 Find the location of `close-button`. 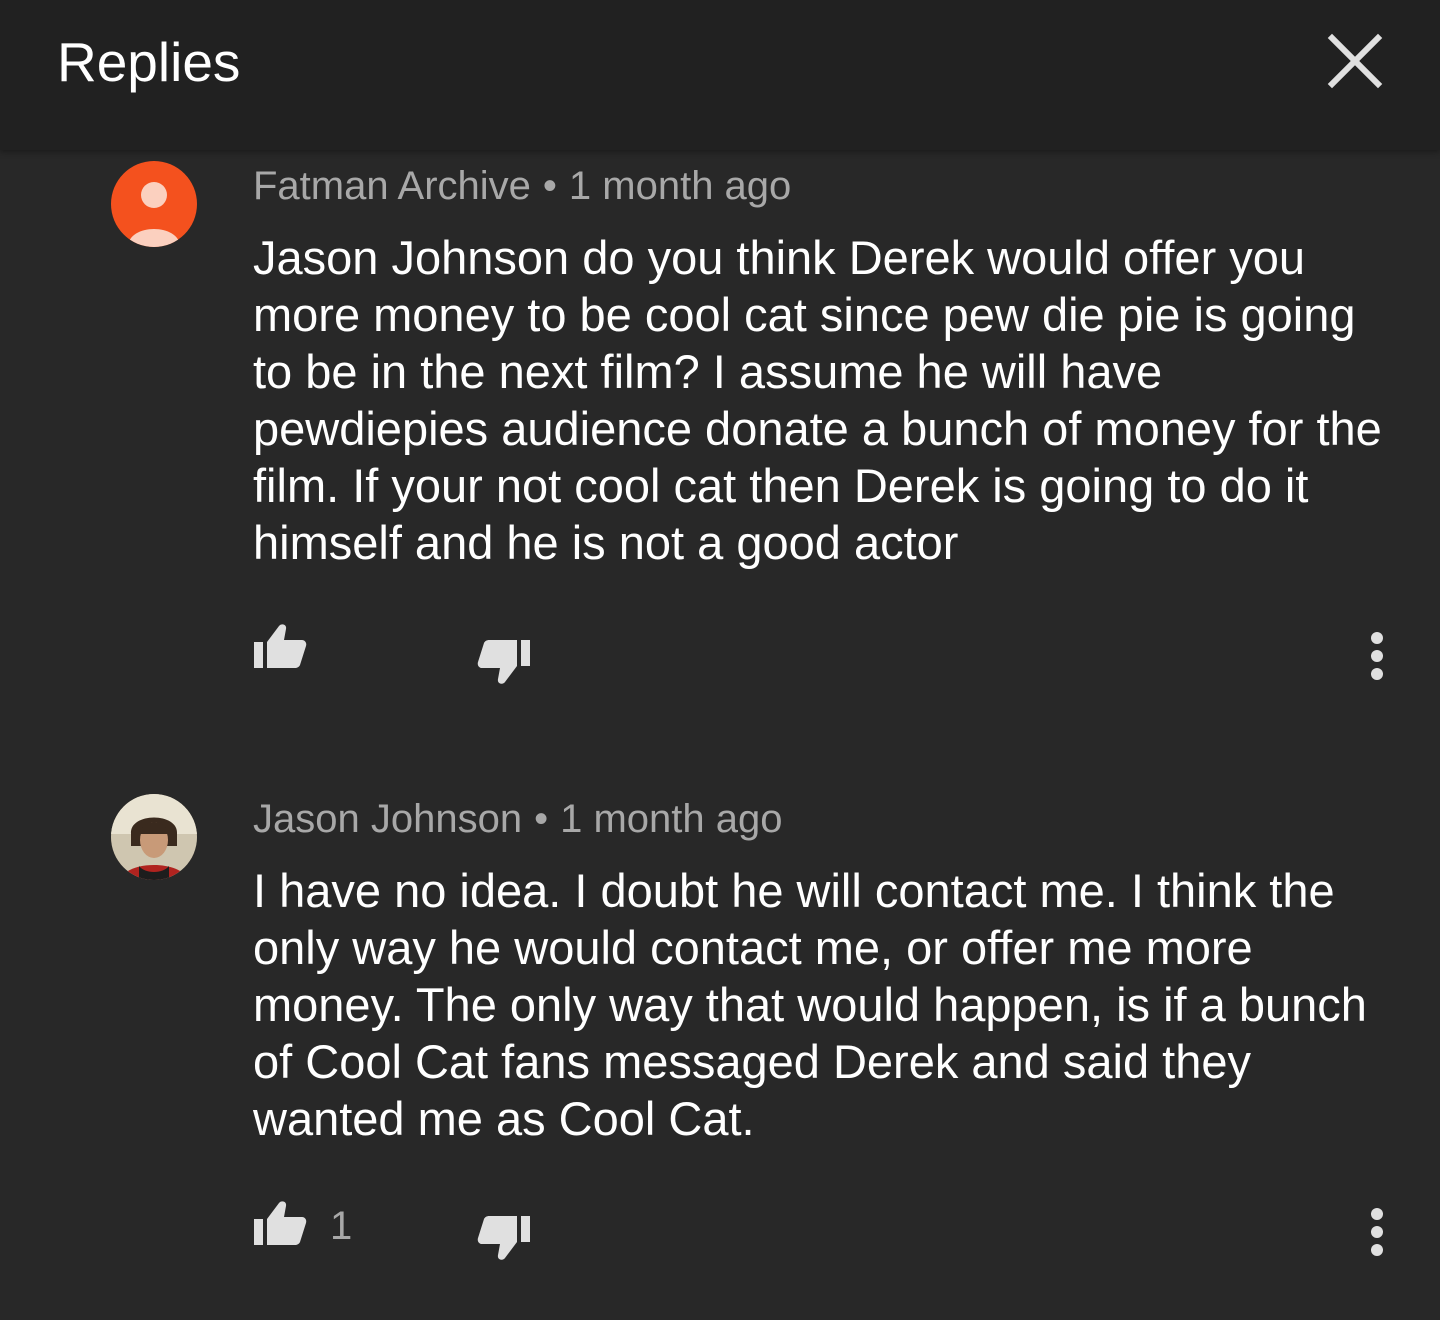

close-button is located at coordinates (1355, 61).